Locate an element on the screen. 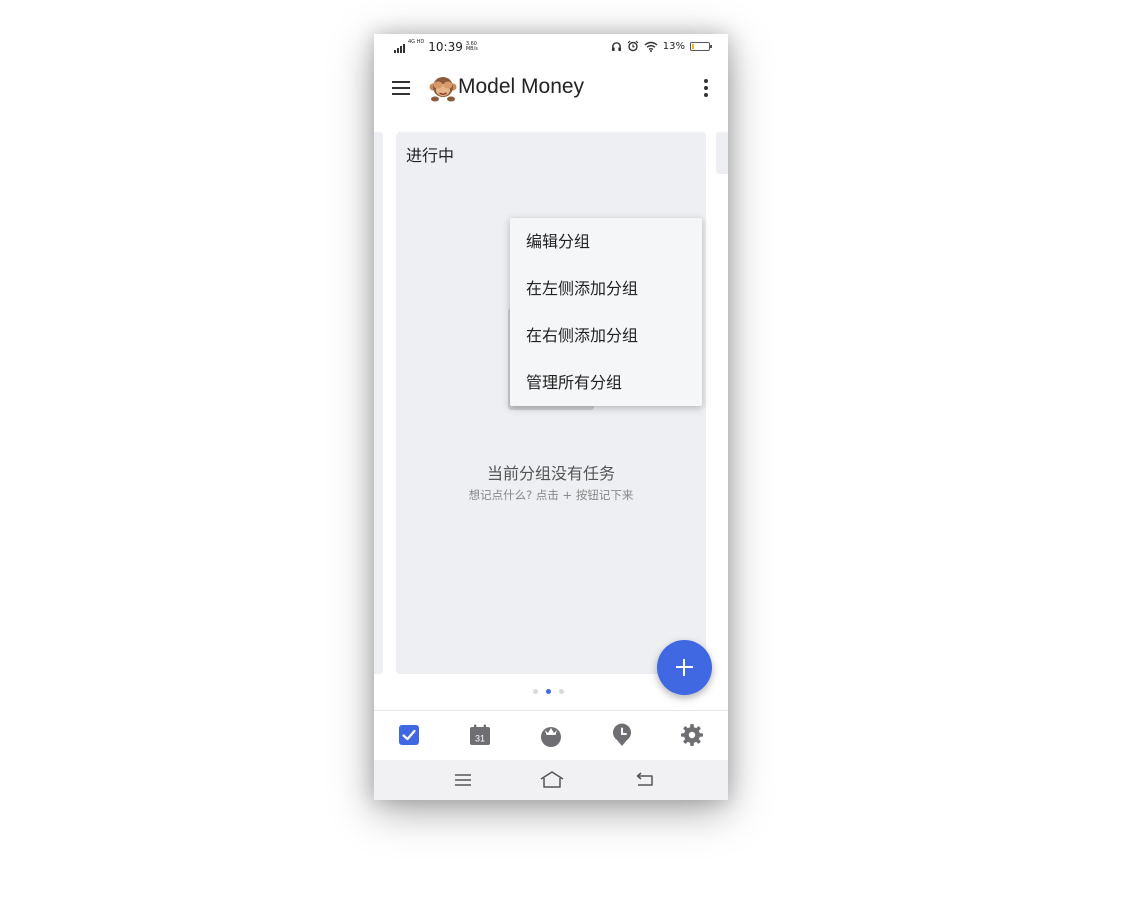 This screenshot has width=1126, height=906. status-right: 13% is located at coordinates (661, 46).